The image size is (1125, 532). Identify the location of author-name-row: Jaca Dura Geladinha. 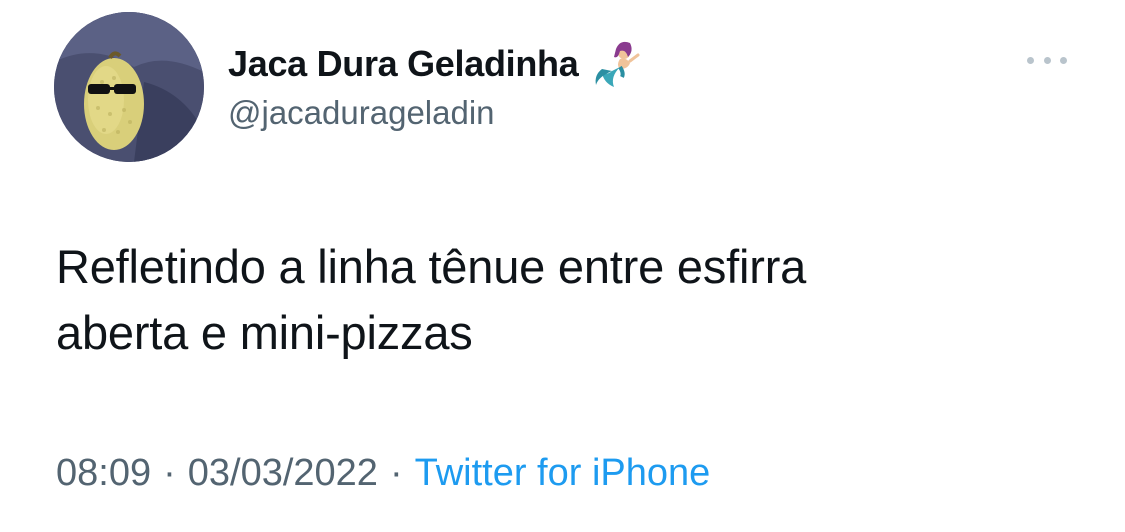
(436, 64).